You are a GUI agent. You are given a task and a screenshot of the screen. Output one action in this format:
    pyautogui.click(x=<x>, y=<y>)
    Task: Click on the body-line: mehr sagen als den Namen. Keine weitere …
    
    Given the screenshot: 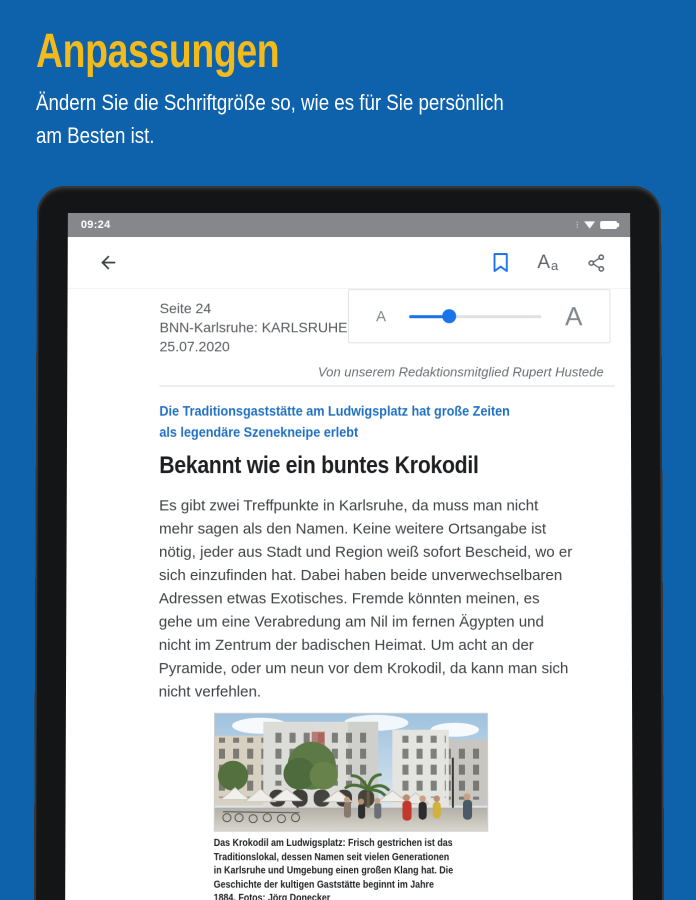 What is the action you would take?
    pyautogui.click(x=353, y=529)
    